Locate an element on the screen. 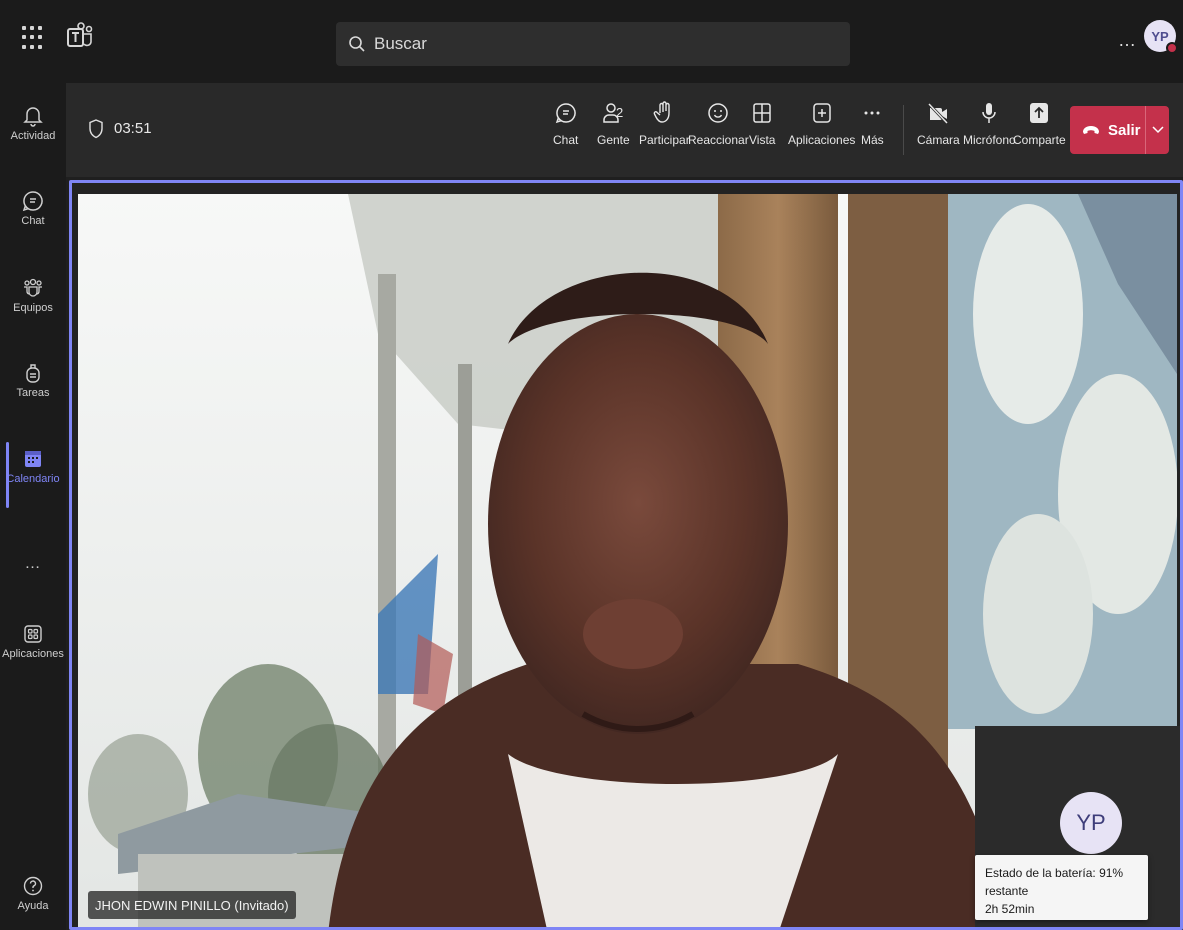  search-input: Buscar is located at coordinates (593, 44).